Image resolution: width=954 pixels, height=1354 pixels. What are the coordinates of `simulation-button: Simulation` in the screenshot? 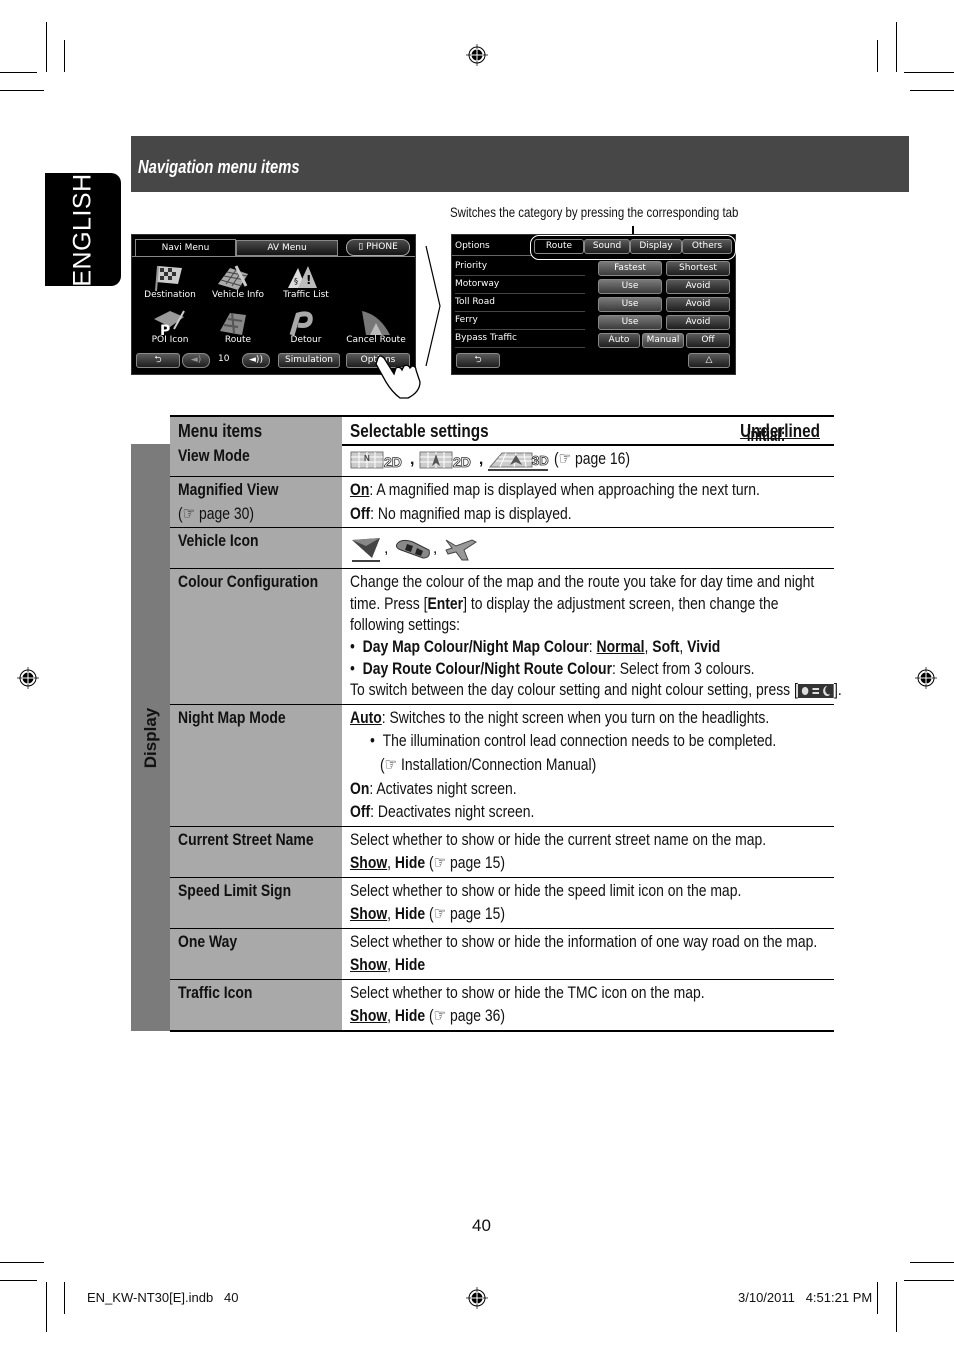 It's located at (309, 360).